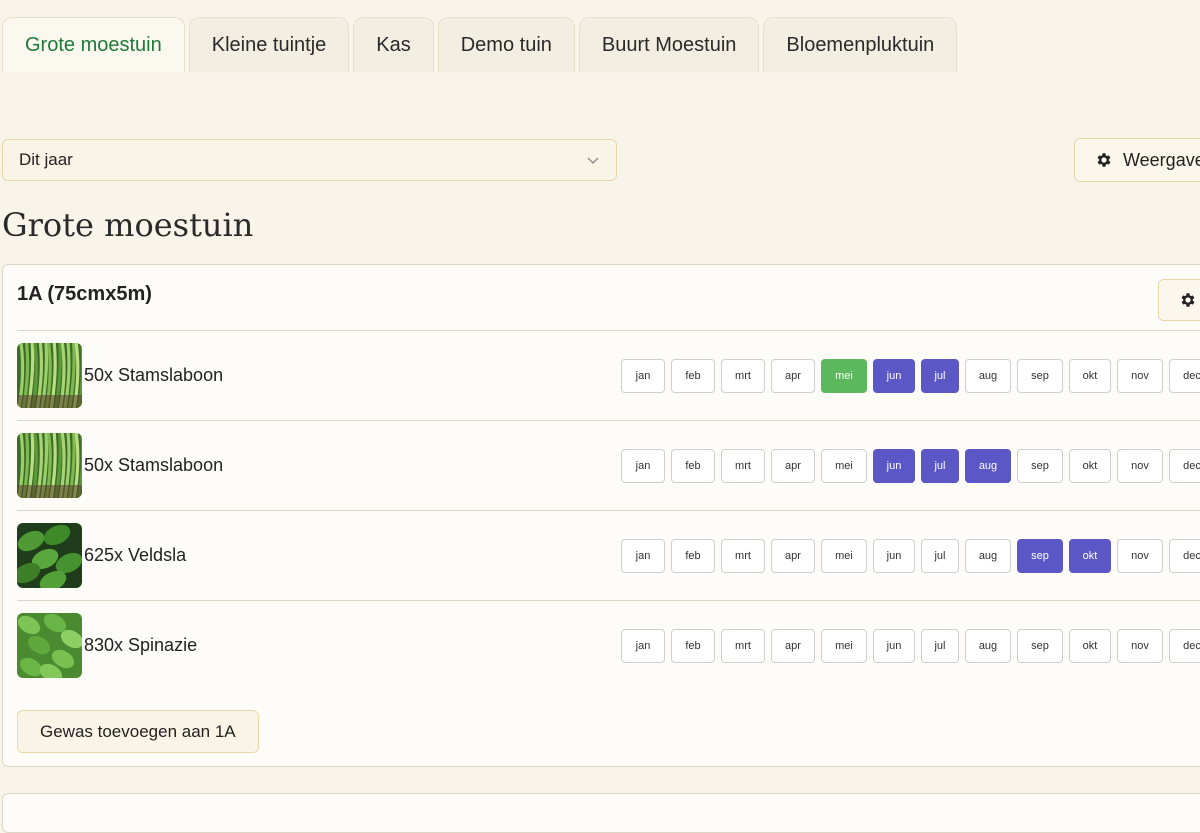 This screenshot has width=1200, height=833. Describe the element at coordinates (1179, 300) in the screenshot. I see `bed-settings-button` at that location.